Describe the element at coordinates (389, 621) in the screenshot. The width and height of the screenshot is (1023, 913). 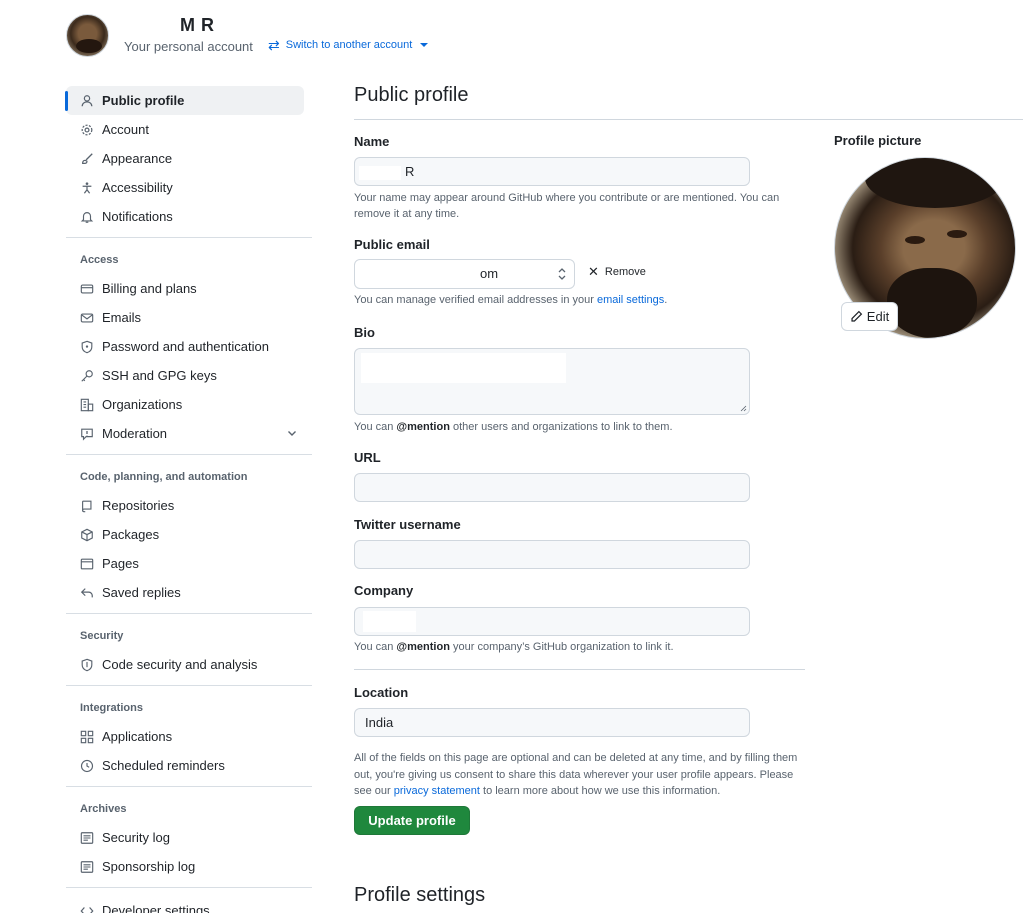
I see `company-redaction` at that location.